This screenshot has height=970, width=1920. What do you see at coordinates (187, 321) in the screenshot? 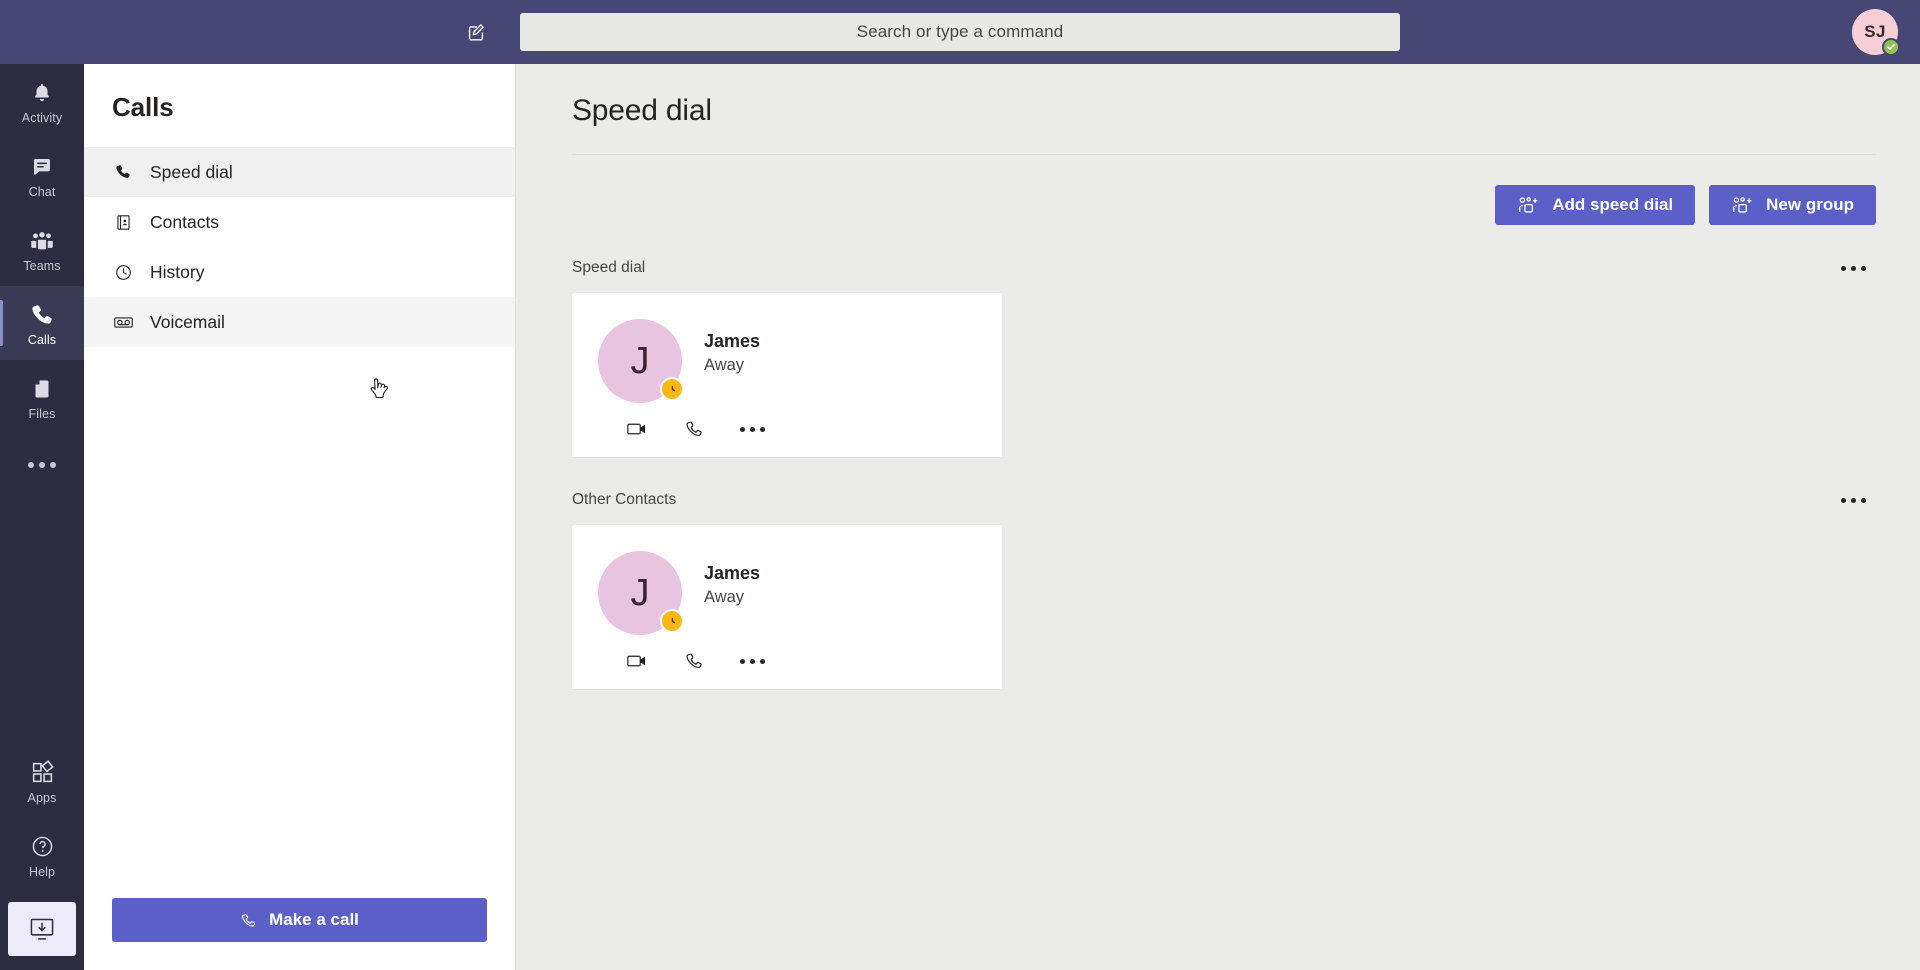
I see `nav-item-label: Voicemail` at bounding box center [187, 321].